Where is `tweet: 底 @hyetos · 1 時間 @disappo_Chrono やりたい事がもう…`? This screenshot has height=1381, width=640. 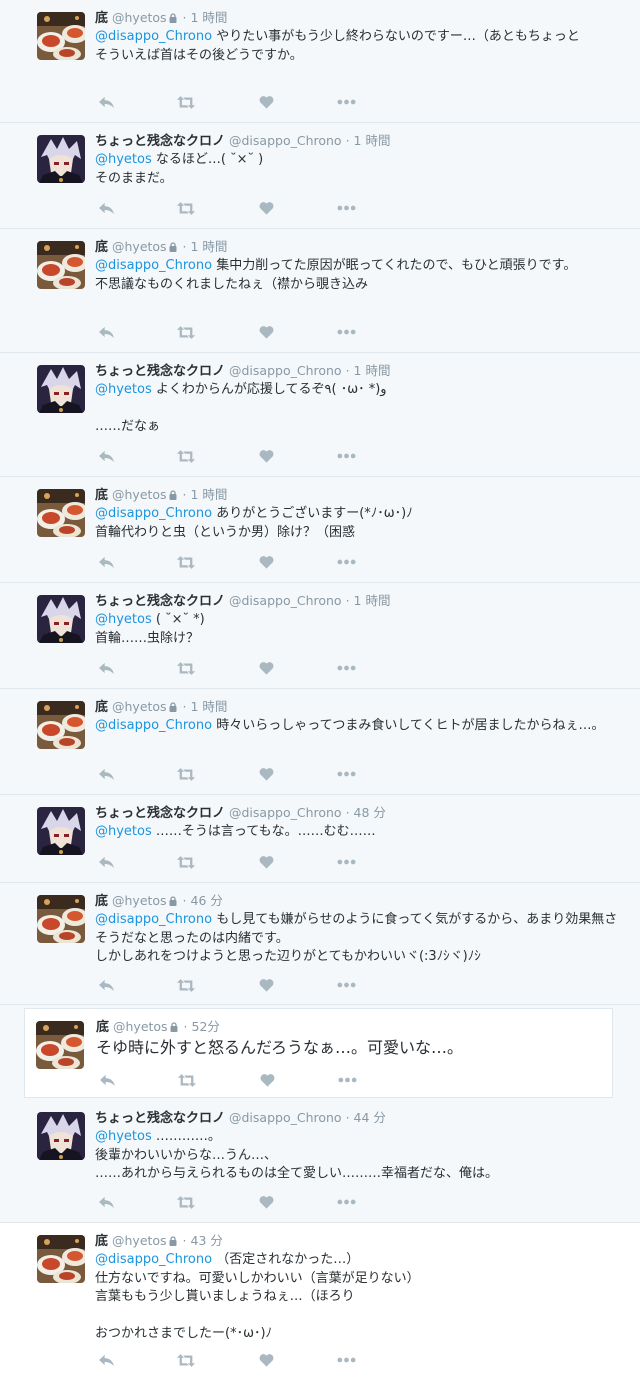 tweet: 底 @hyetos · 1 時間 @disappo_Chrono やりたい事がもう… is located at coordinates (320, 61).